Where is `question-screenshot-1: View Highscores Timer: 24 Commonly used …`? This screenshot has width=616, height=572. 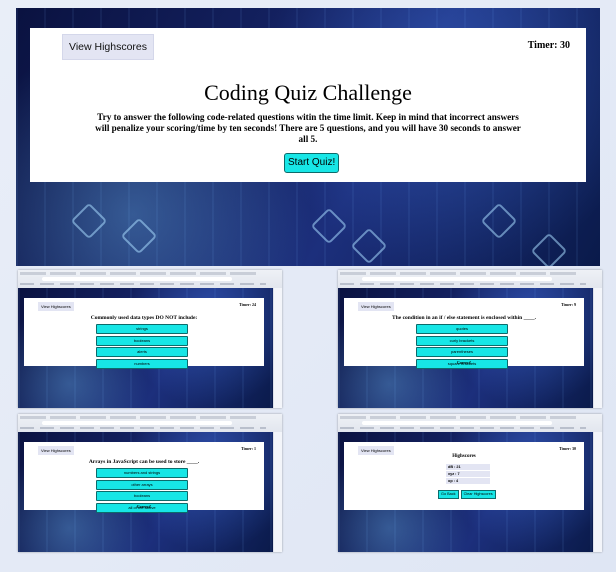
question-screenshot-1: View Highscores Timer: 24 Commonly used … is located at coordinates (150, 339).